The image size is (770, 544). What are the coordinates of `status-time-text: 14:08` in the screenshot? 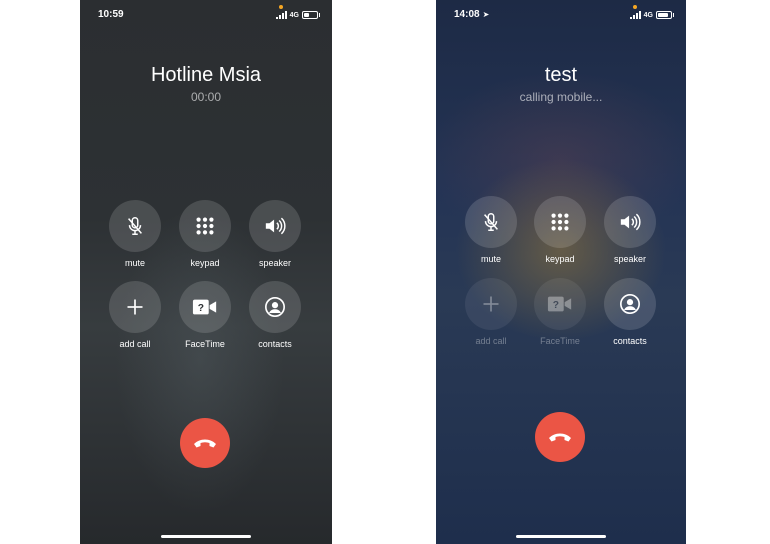 It's located at (467, 14).